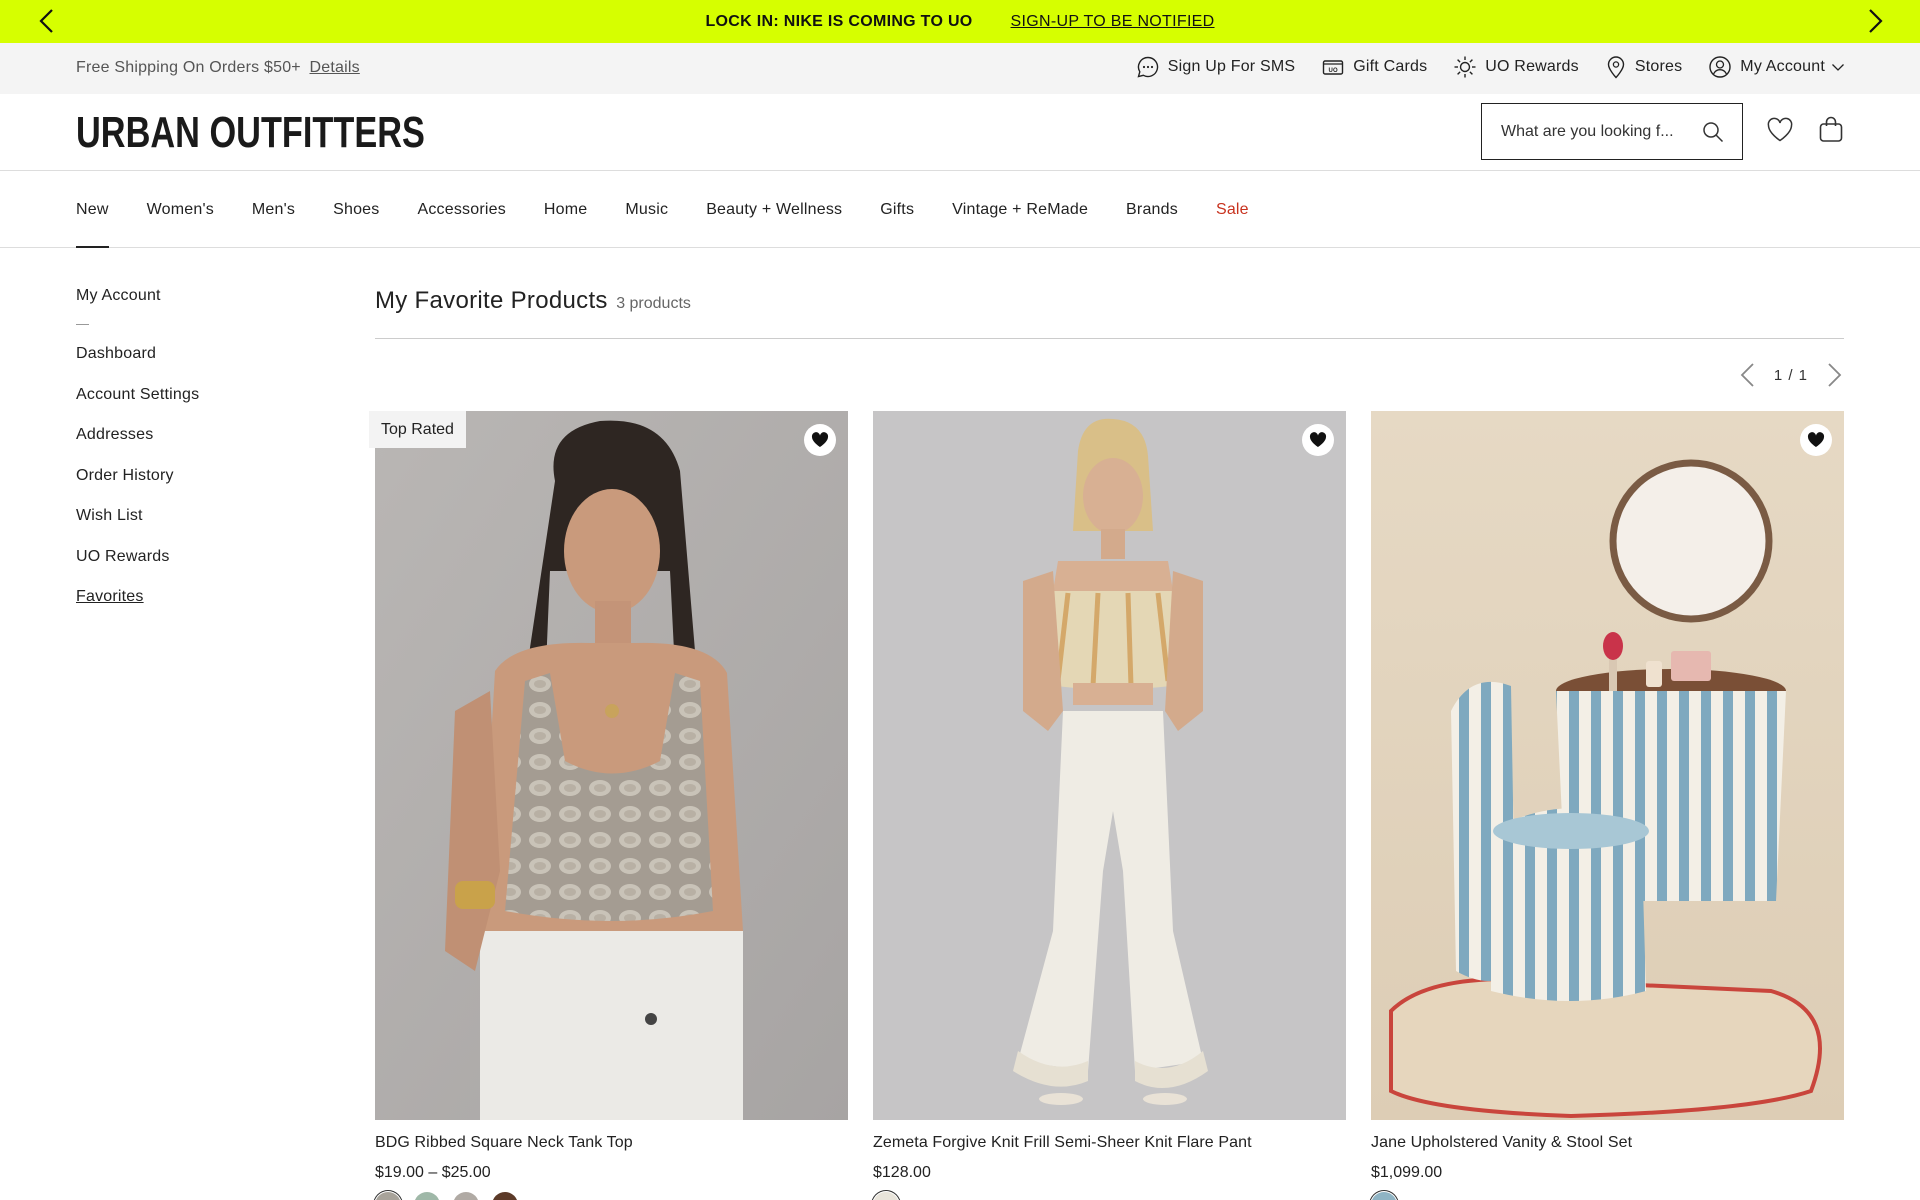  What do you see at coordinates (897, 209) in the screenshot?
I see `nav-item-gifts: Gifts` at bounding box center [897, 209].